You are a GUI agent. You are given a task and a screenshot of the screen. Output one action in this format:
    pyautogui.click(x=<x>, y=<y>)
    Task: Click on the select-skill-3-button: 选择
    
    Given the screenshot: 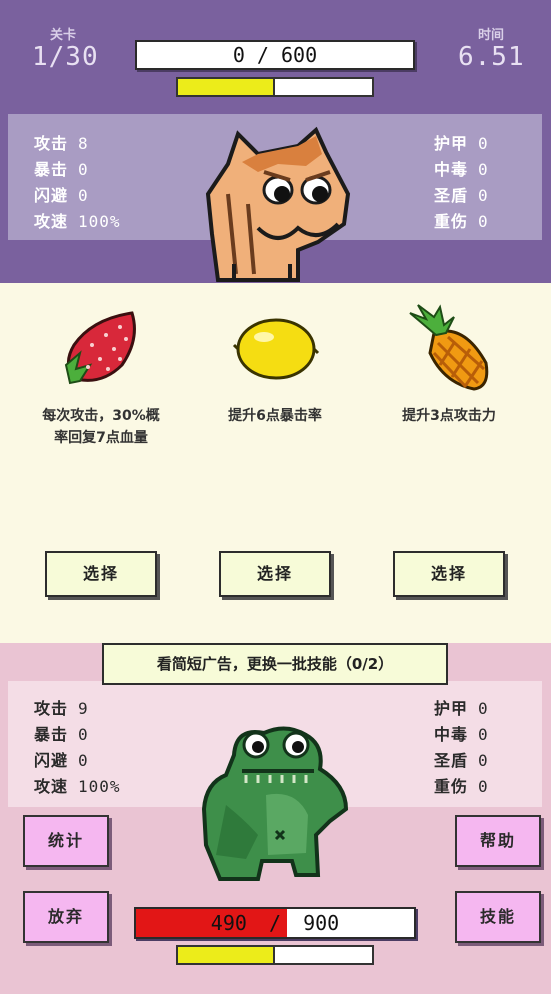 What is the action you would take?
    pyautogui.click(x=449, y=574)
    